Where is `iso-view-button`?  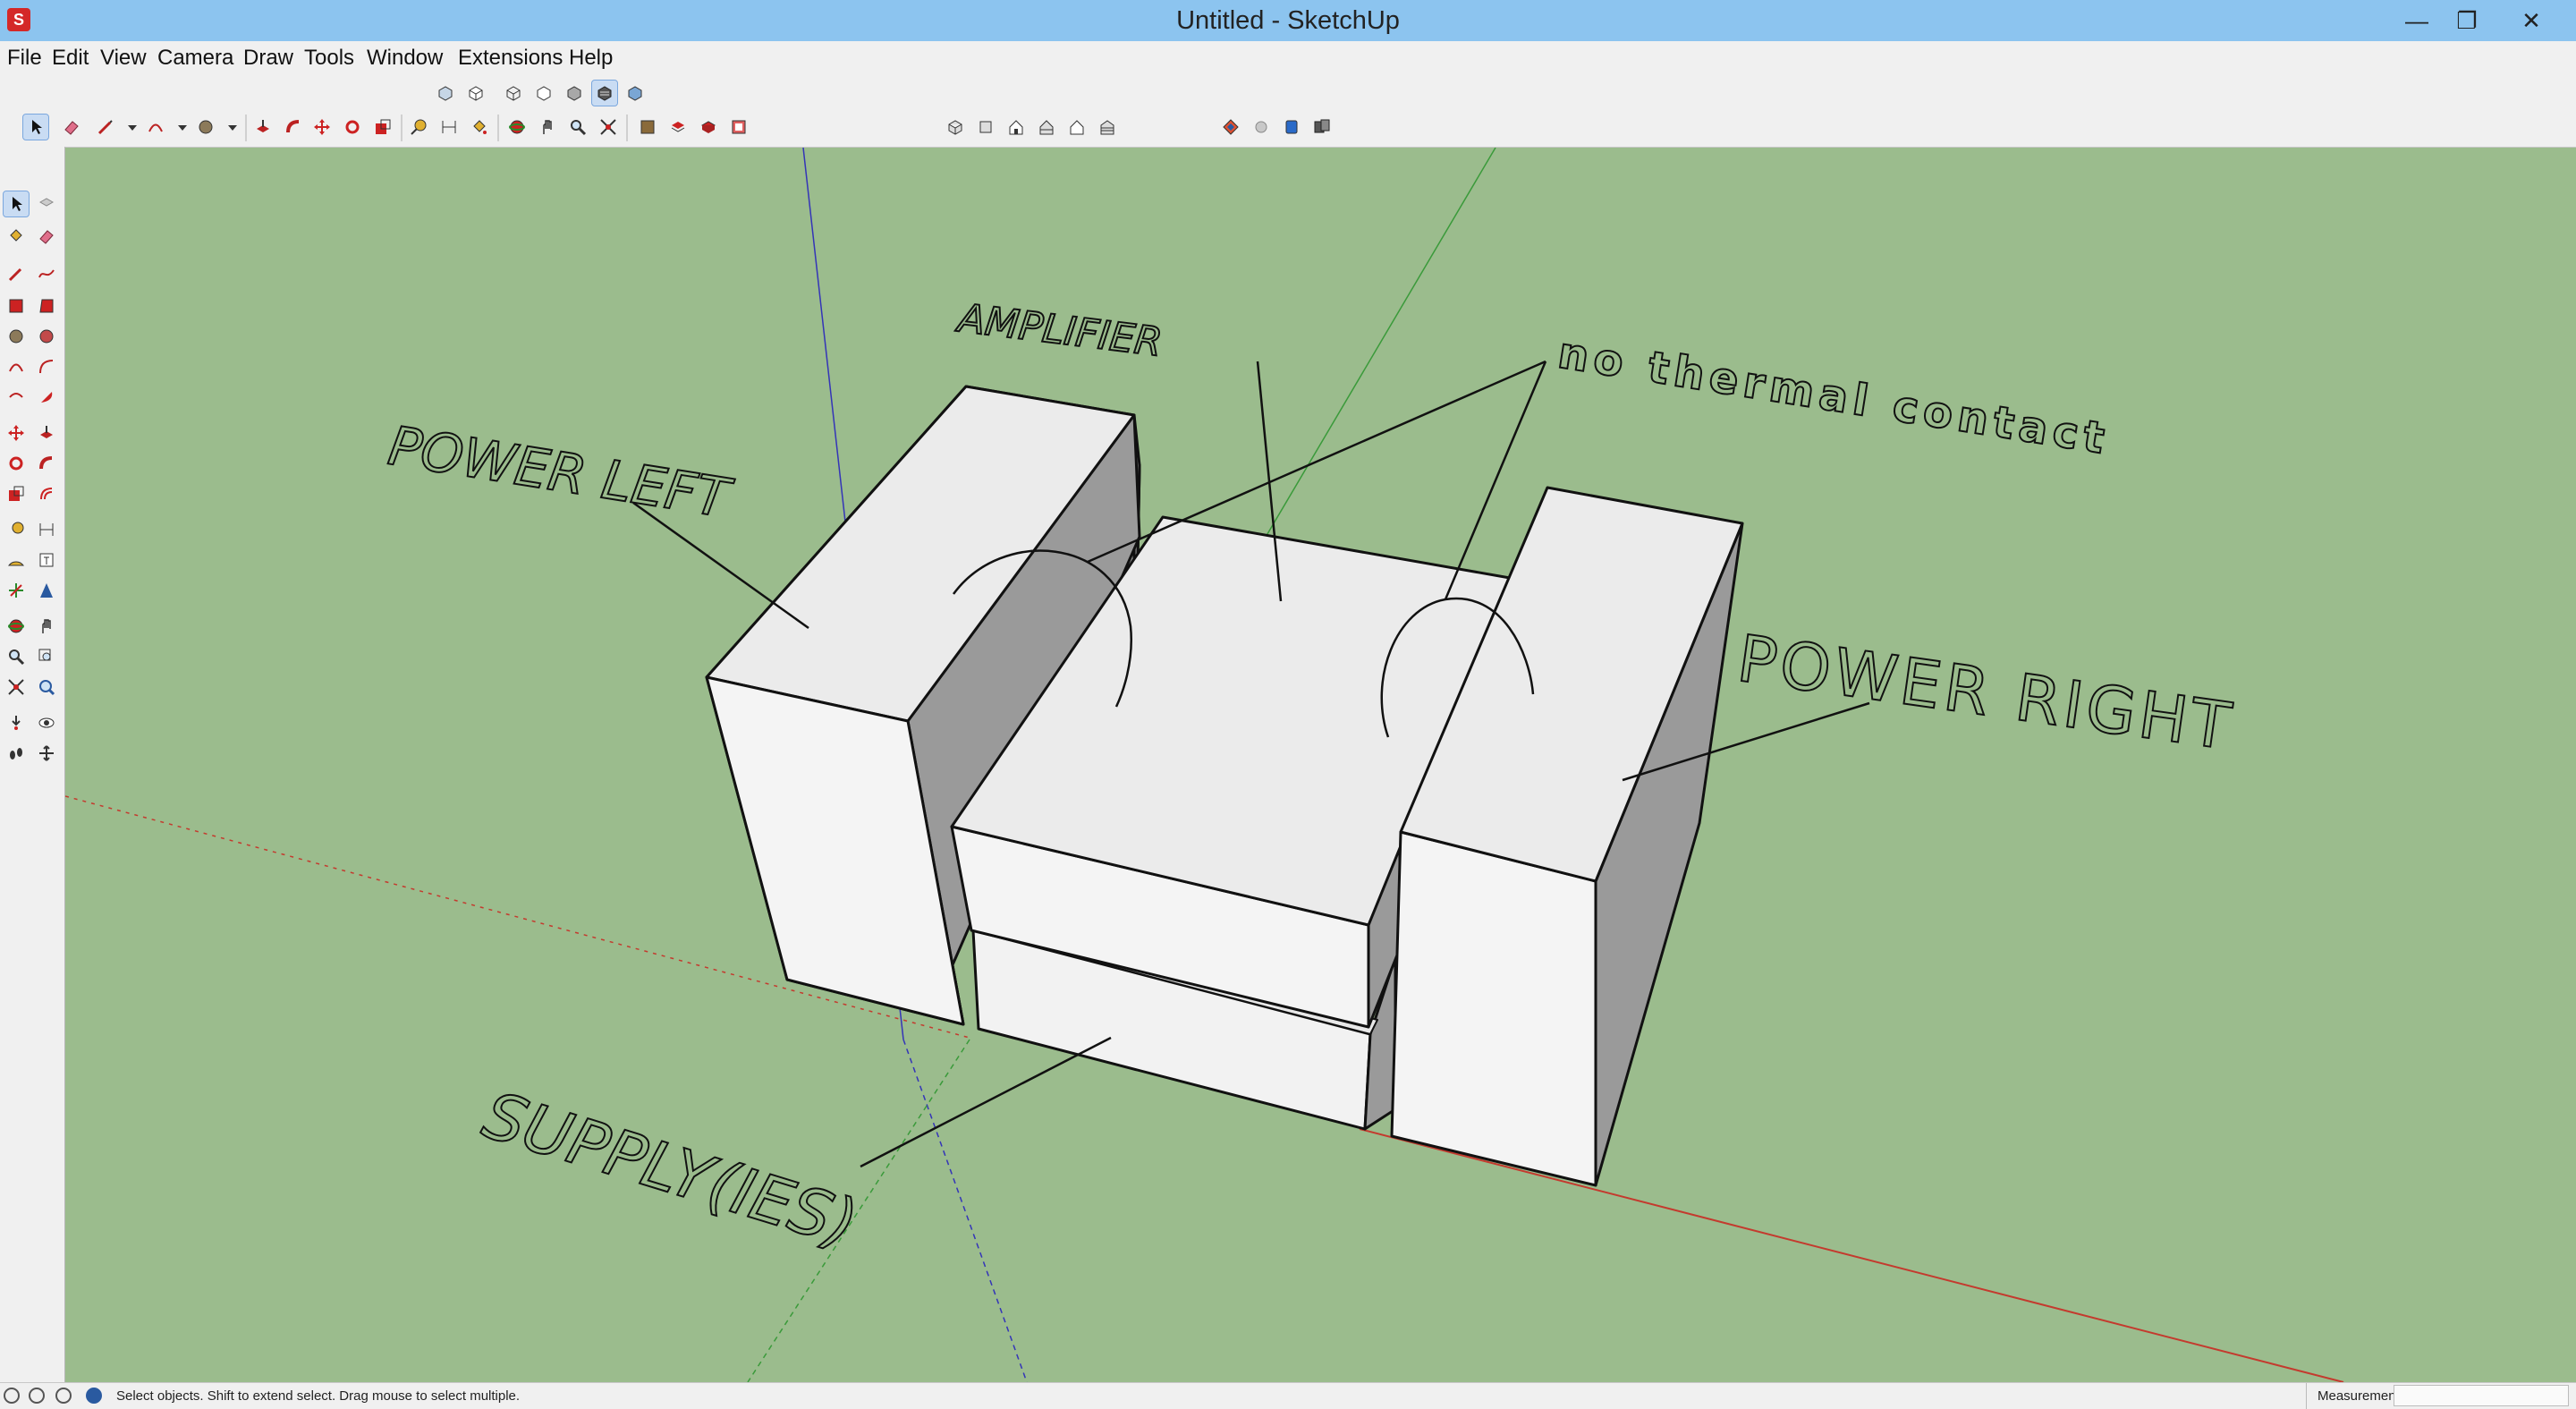
iso-view-button is located at coordinates (955, 128).